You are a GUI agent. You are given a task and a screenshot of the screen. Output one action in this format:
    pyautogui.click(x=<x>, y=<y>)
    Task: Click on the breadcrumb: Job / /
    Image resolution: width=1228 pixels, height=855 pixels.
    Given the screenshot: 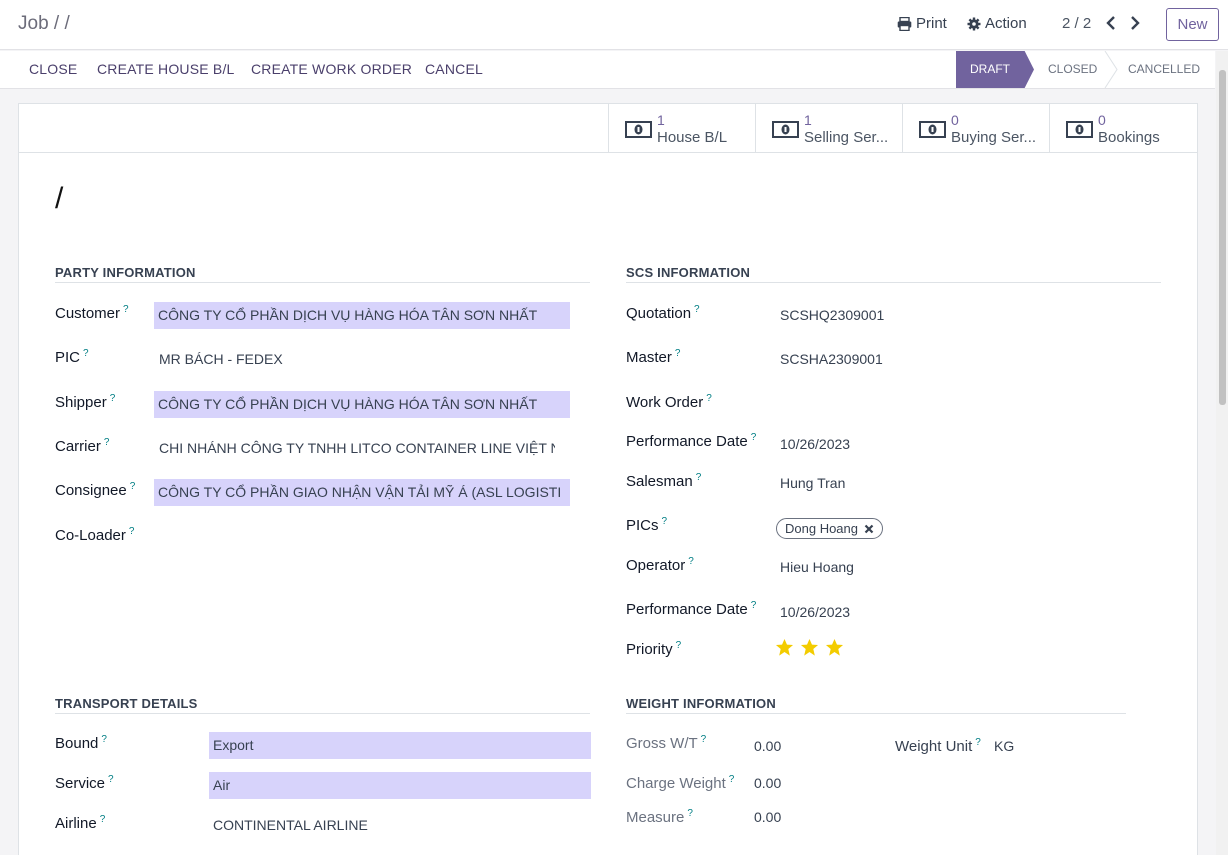 What is the action you would take?
    pyautogui.click(x=44, y=24)
    